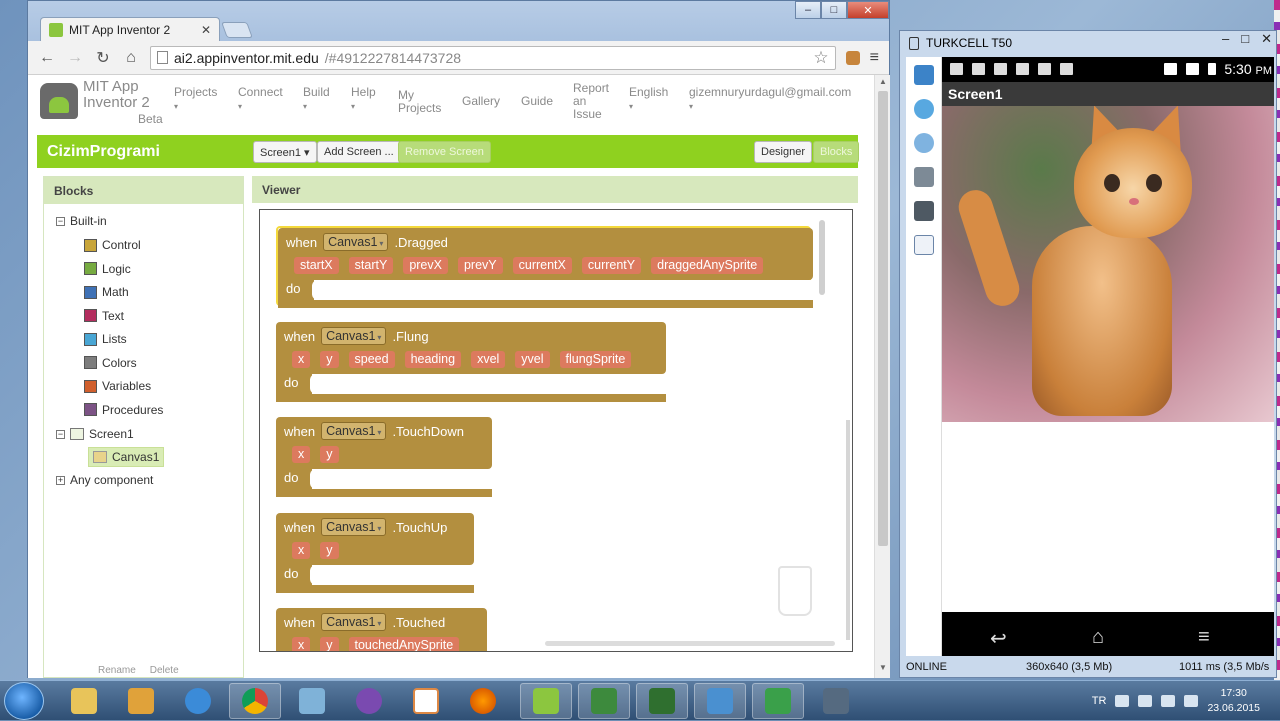  What do you see at coordinates (107, 269) in the screenshot?
I see `block-category-logic: Logic` at bounding box center [107, 269].